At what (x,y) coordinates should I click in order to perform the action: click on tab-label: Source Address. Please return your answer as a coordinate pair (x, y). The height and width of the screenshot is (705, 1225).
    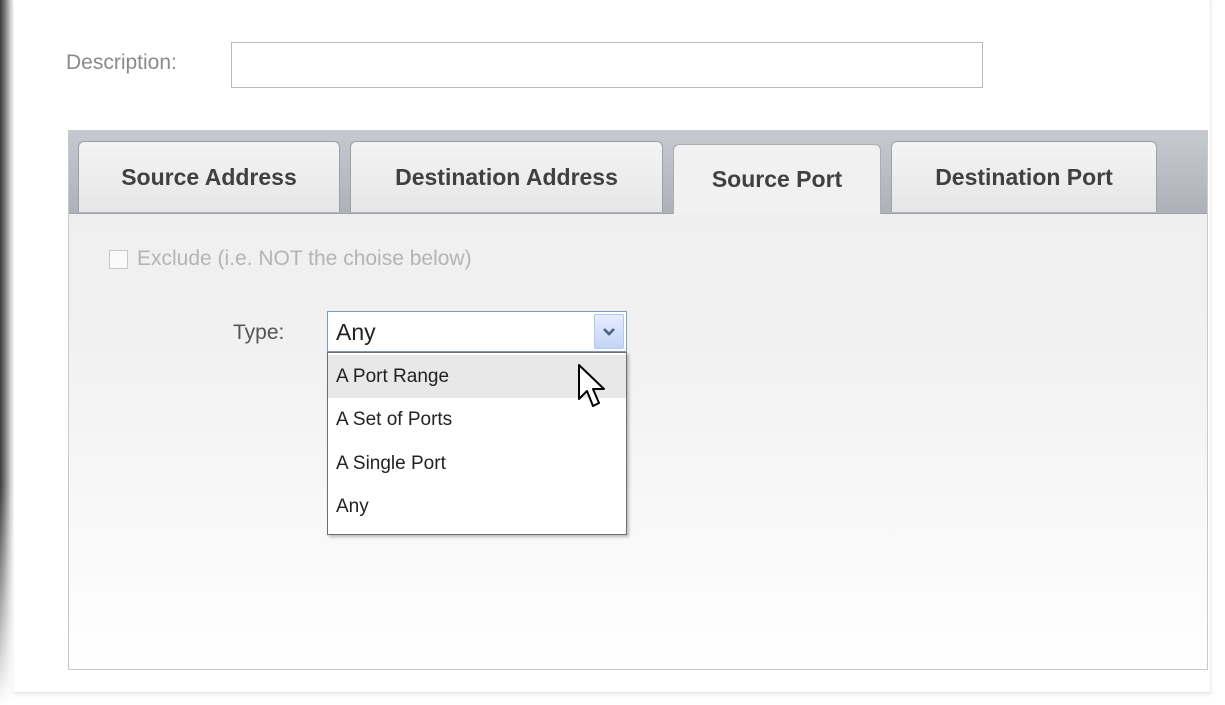
    Looking at the image, I should click on (209, 176).